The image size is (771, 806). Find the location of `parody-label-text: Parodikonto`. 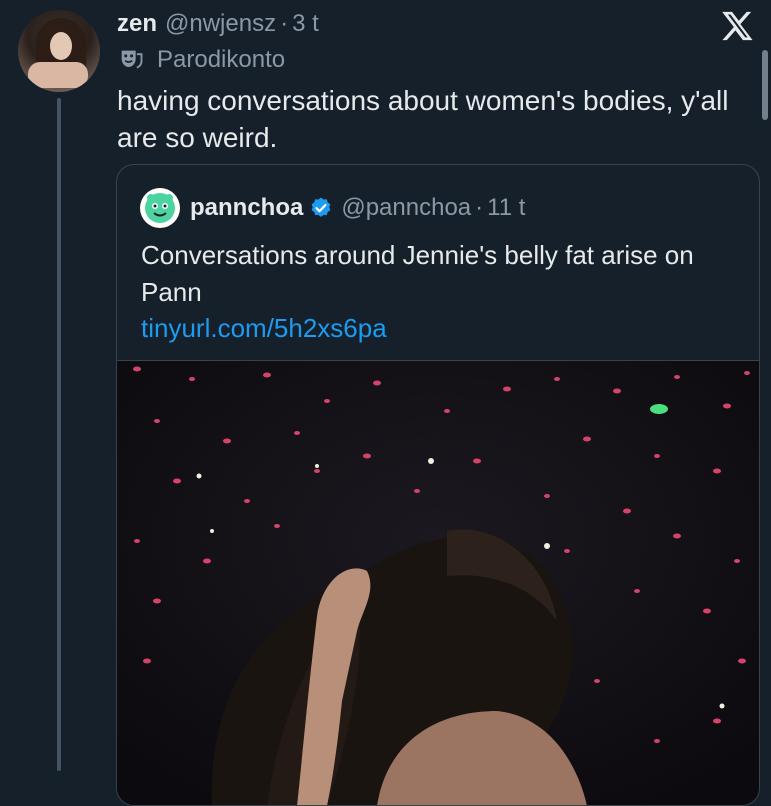

parody-label-text: Parodikonto is located at coordinates (221, 59).